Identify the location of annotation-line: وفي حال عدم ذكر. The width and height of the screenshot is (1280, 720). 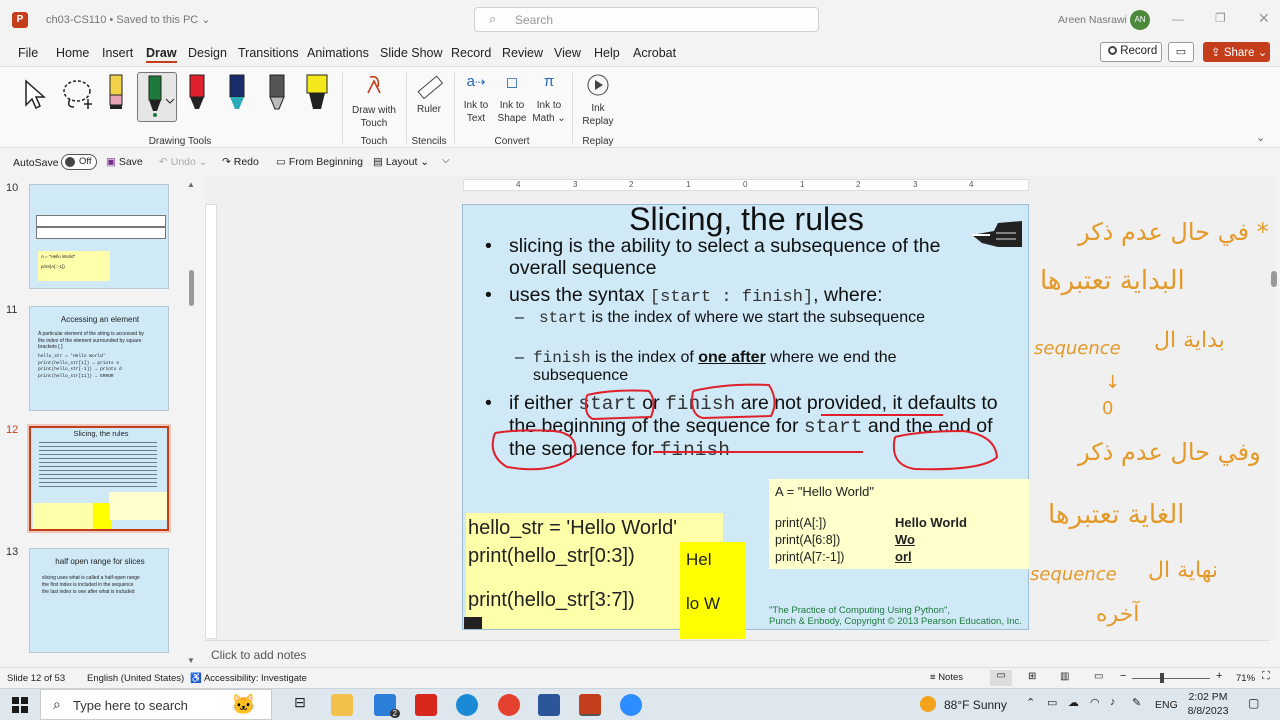
(1169, 452).